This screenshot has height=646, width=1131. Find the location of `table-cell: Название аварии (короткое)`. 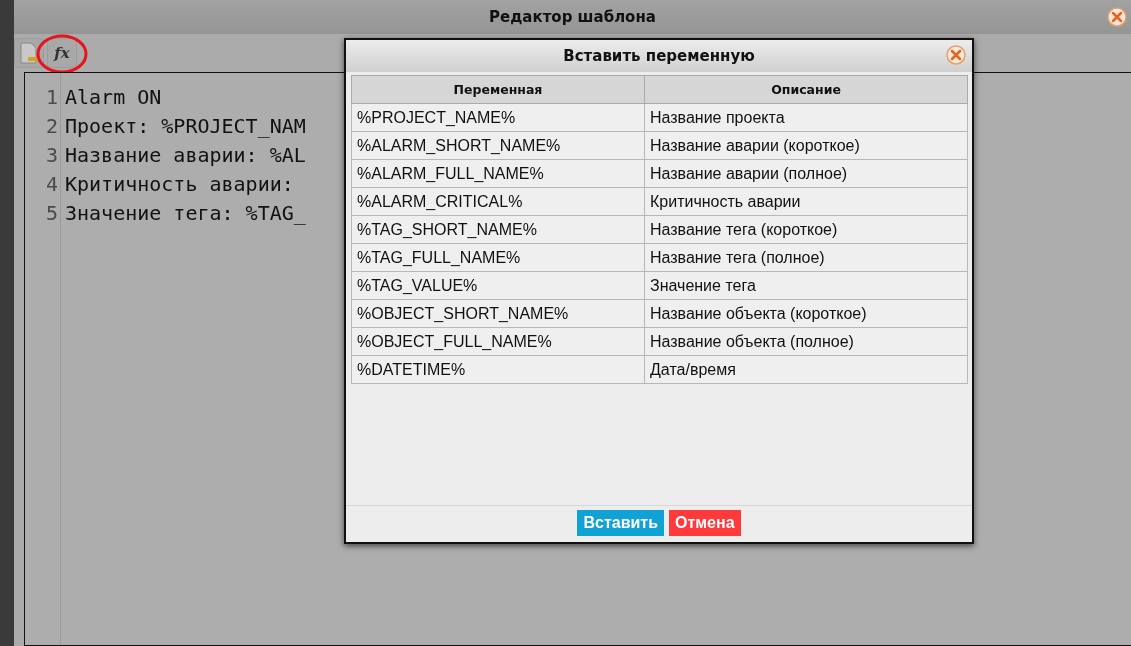

table-cell: Название аварии (короткое) is located at coordinates (806, 145).